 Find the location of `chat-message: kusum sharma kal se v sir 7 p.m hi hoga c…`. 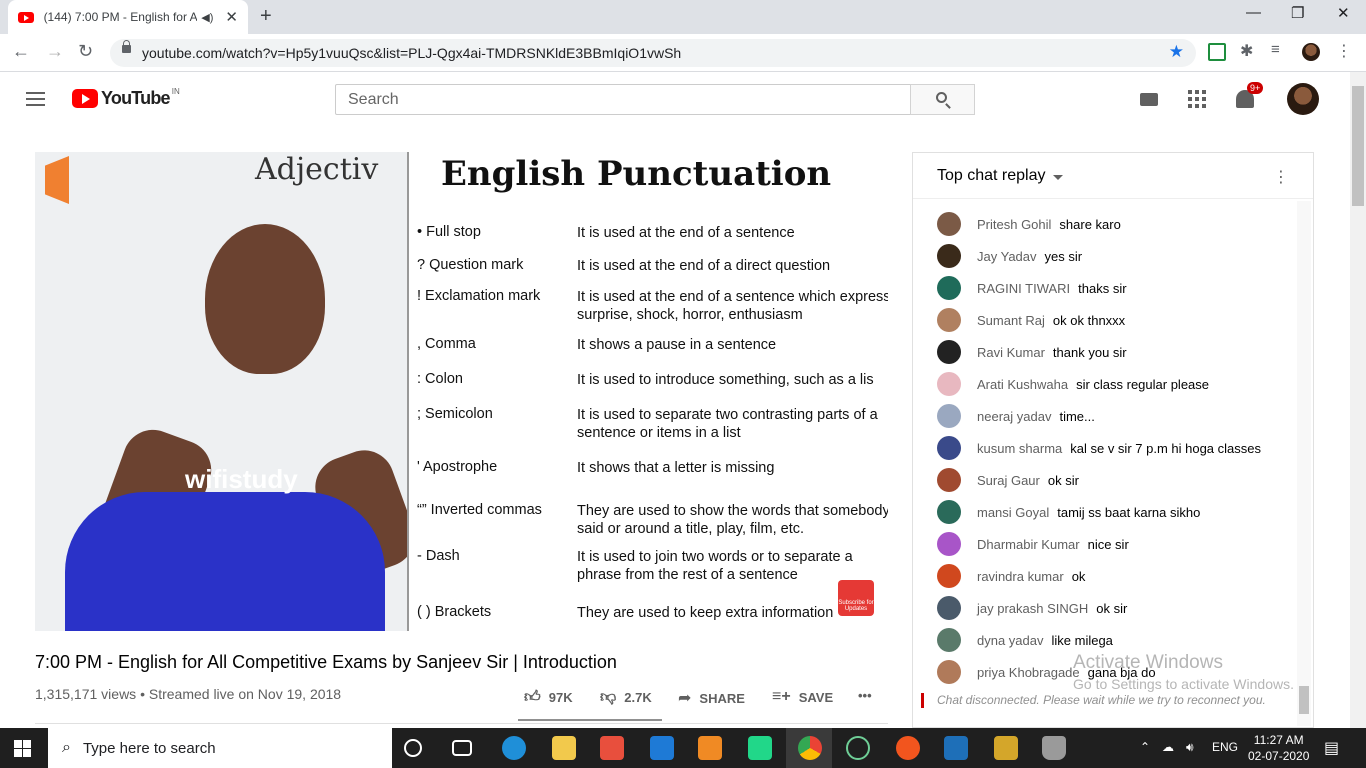

chat-message: kusum sharma kal se v sir 7 p.m hi hoga c… is located at coordinates (1103, 448).